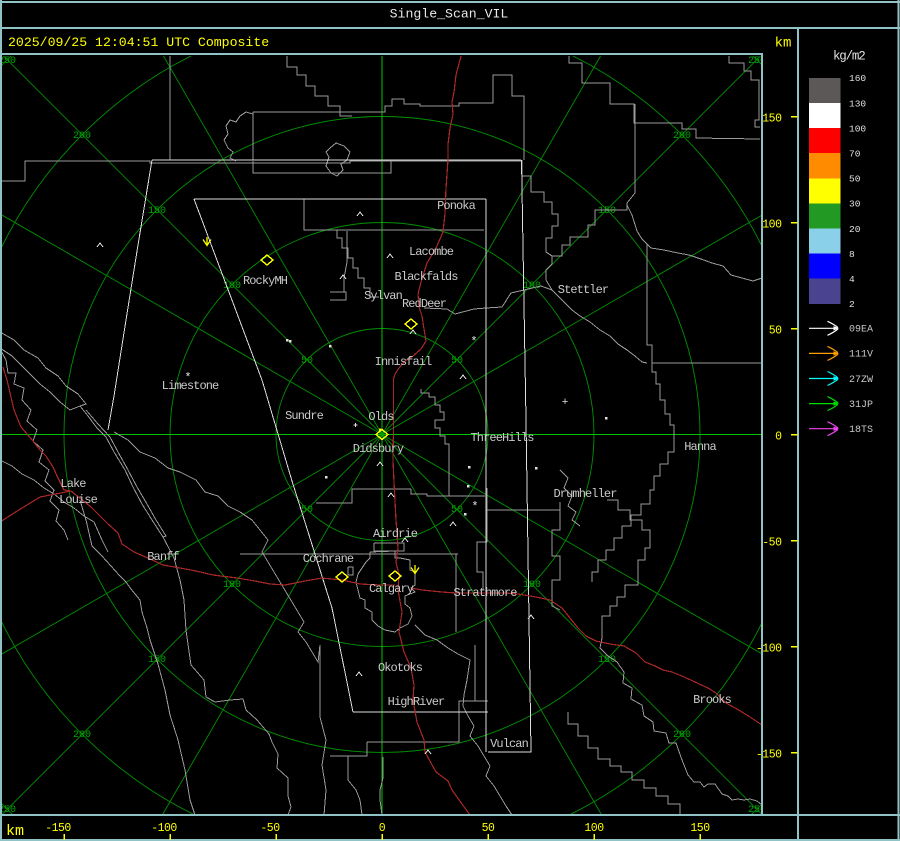 The width and height of the screenshot is (900, 841). Describe the element at coordinates (509, 744) in the screenshot. I see `svg-text: Vulcan` at that location.